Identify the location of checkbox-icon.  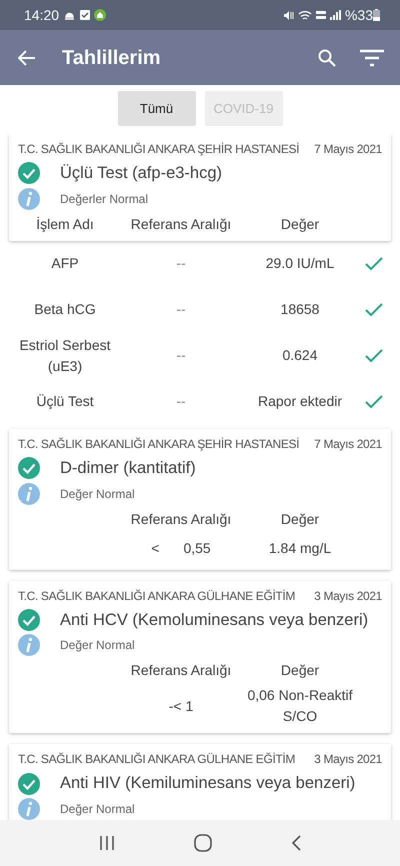
(85, 15).